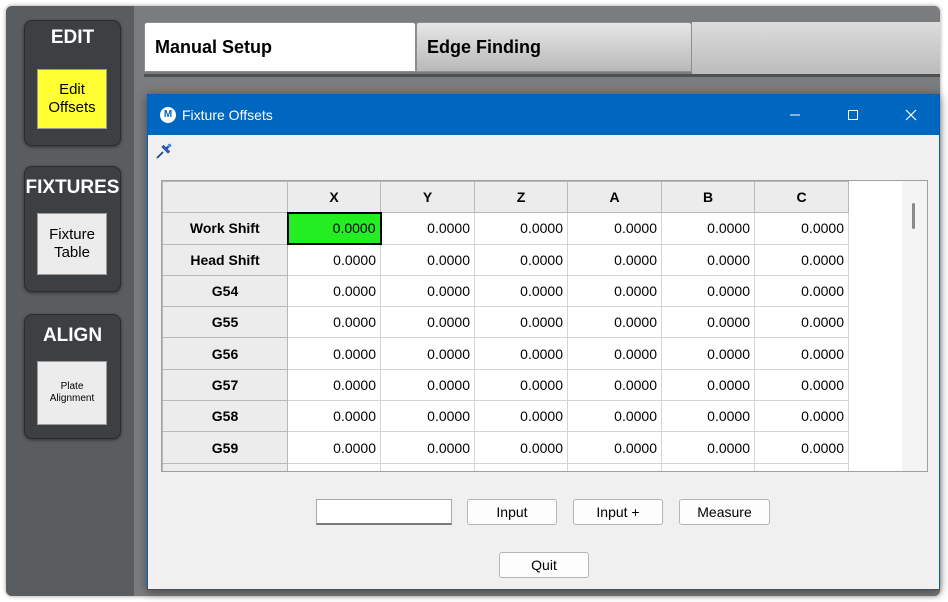 This screenshot has height=602, width=948. What do you see at coordinates (225, 385) in the screenshot?
I see `row-header: G57` at bounding box center [225, 385].